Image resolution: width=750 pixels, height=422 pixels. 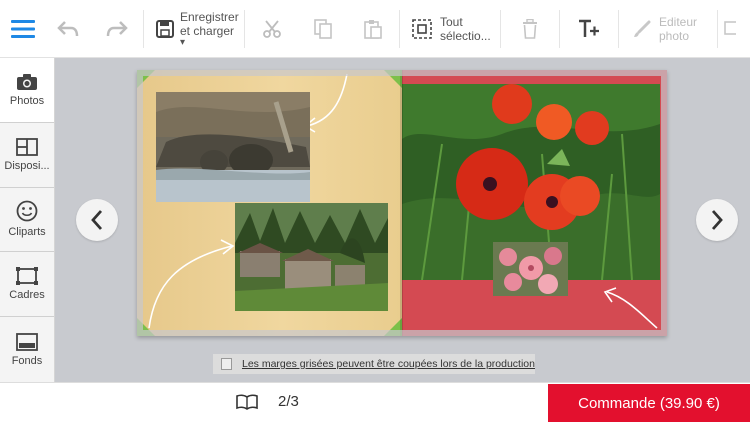 What do you see at coordinates (27, 100) in the screenshot?
I see `sidebar-item-label: Photos` at bounding box center [27, 100].